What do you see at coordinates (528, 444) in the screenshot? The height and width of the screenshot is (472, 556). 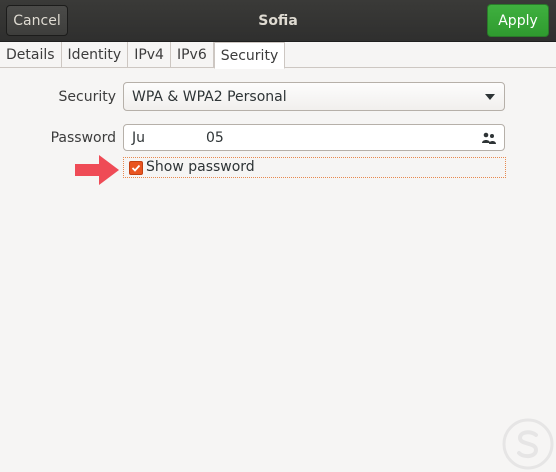 I see `brand-s-logo` at bounding box center [528, 444].